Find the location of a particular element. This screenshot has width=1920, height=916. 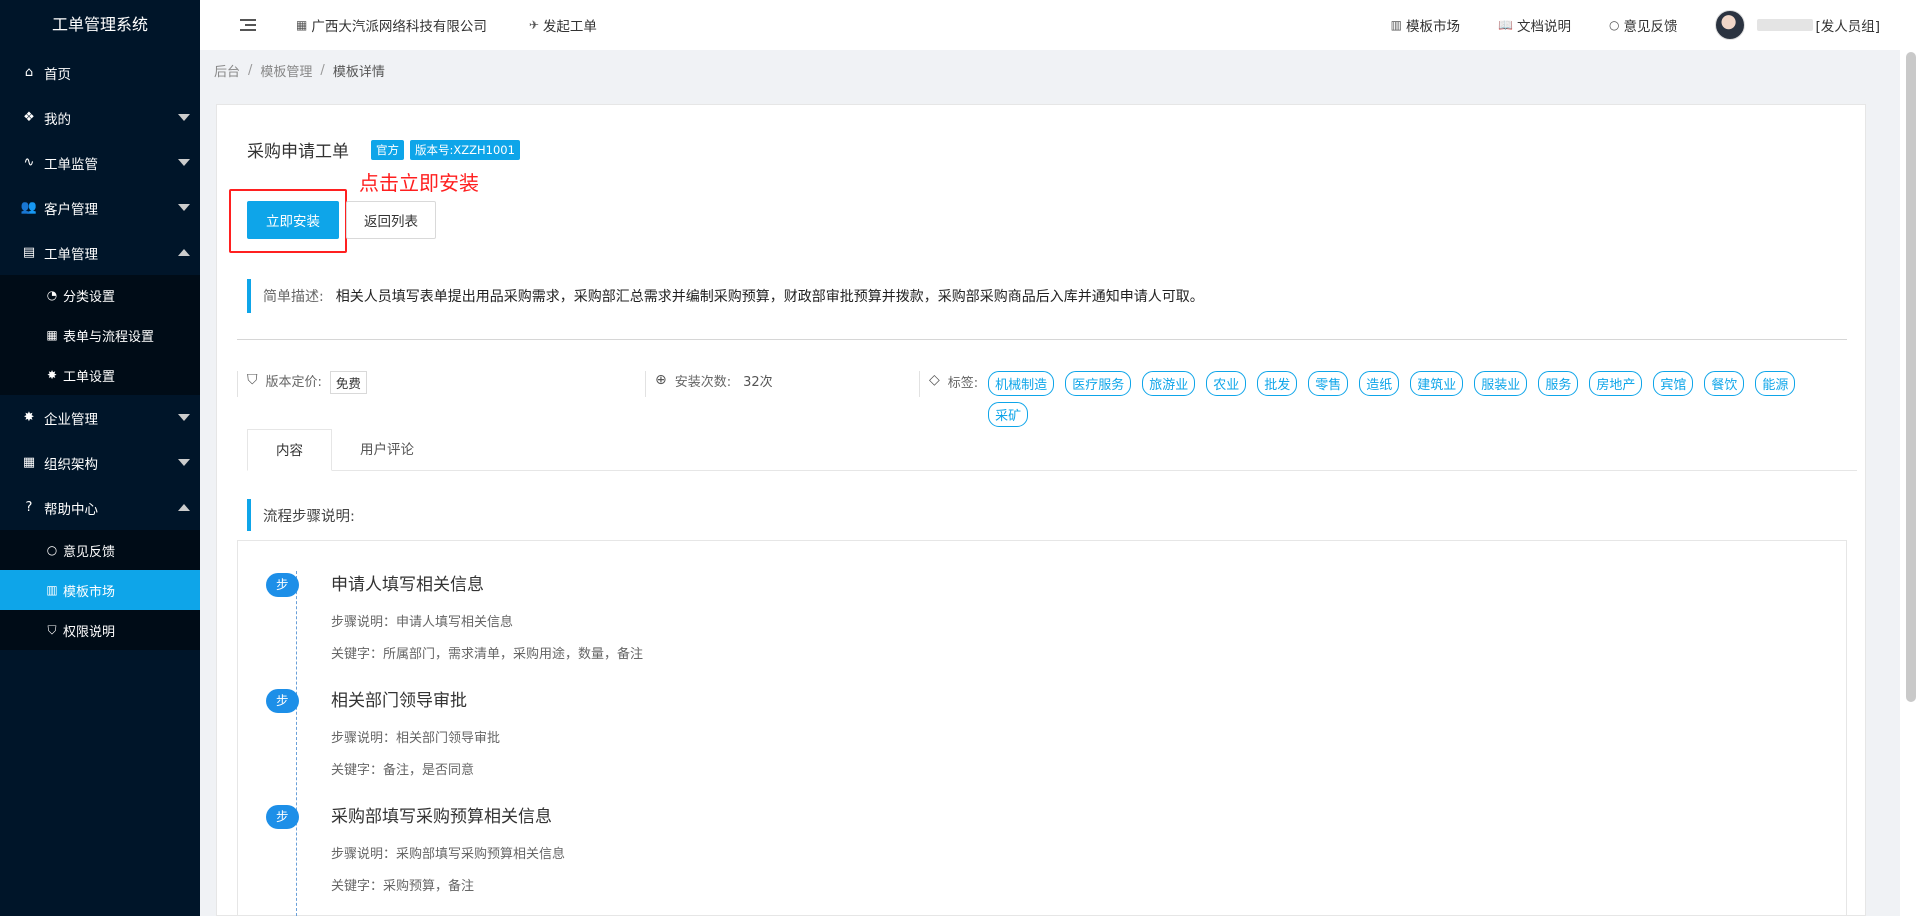

install-now-button: 立即安装 is located at coordinates (293, 220).